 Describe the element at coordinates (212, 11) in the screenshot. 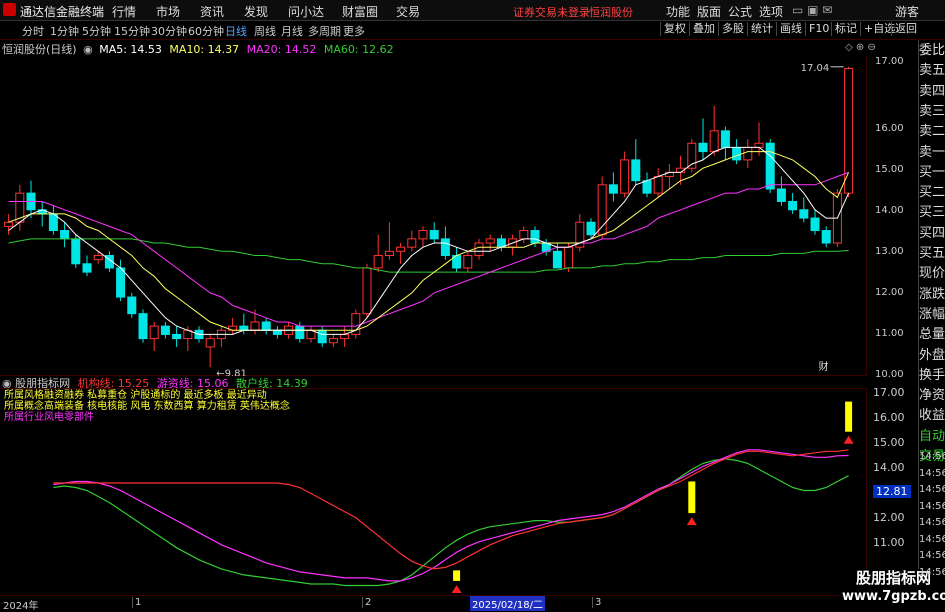

I see `menu-item-news: 资讯` at that location.